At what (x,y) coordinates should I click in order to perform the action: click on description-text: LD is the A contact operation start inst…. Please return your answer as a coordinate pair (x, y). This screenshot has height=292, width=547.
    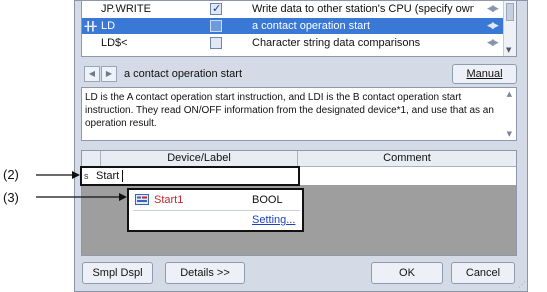
    Looking at the image, I should click on (289, 110).